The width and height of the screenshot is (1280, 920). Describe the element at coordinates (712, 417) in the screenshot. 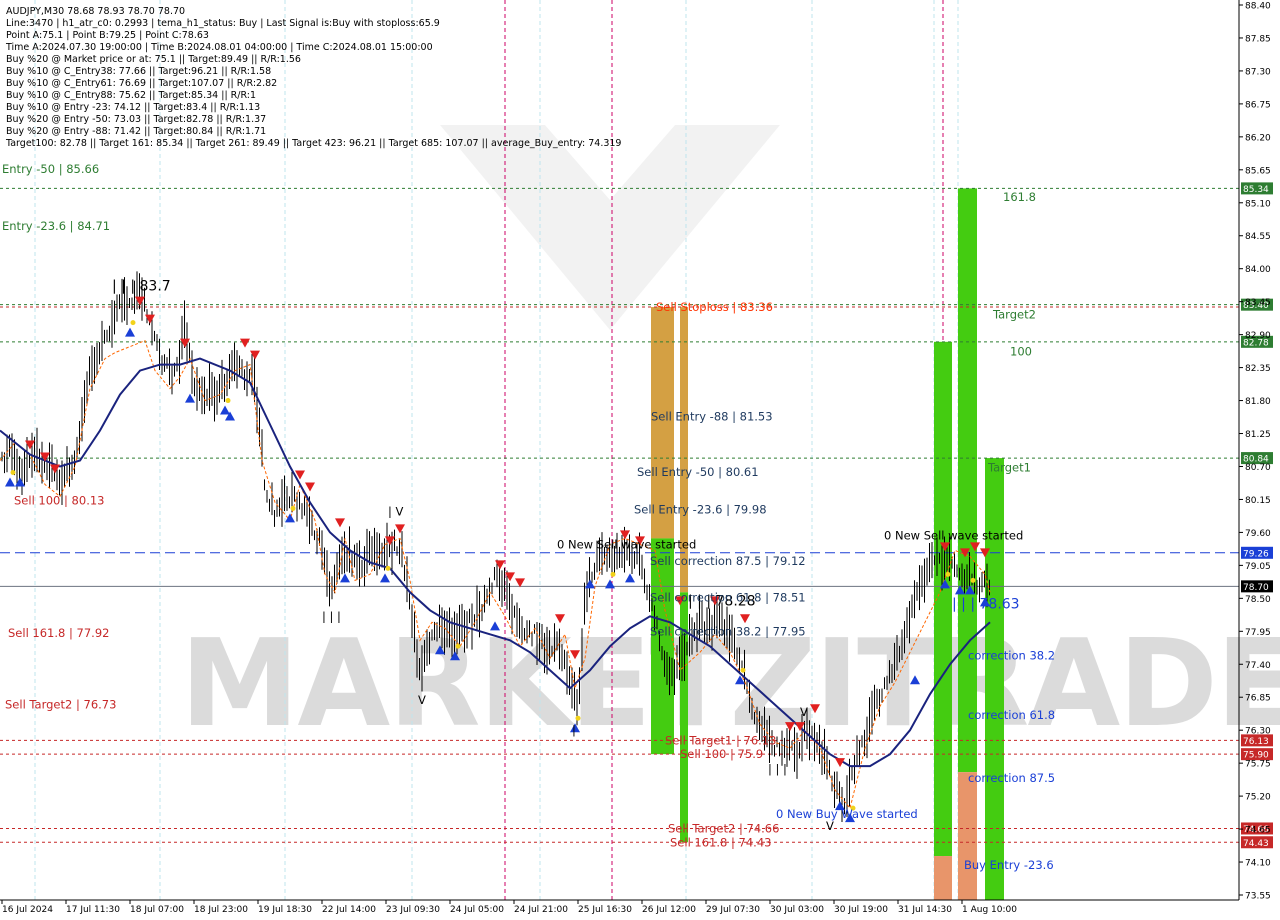

I see `chart-label: Sell Entry -88 | 81.53` at that location.